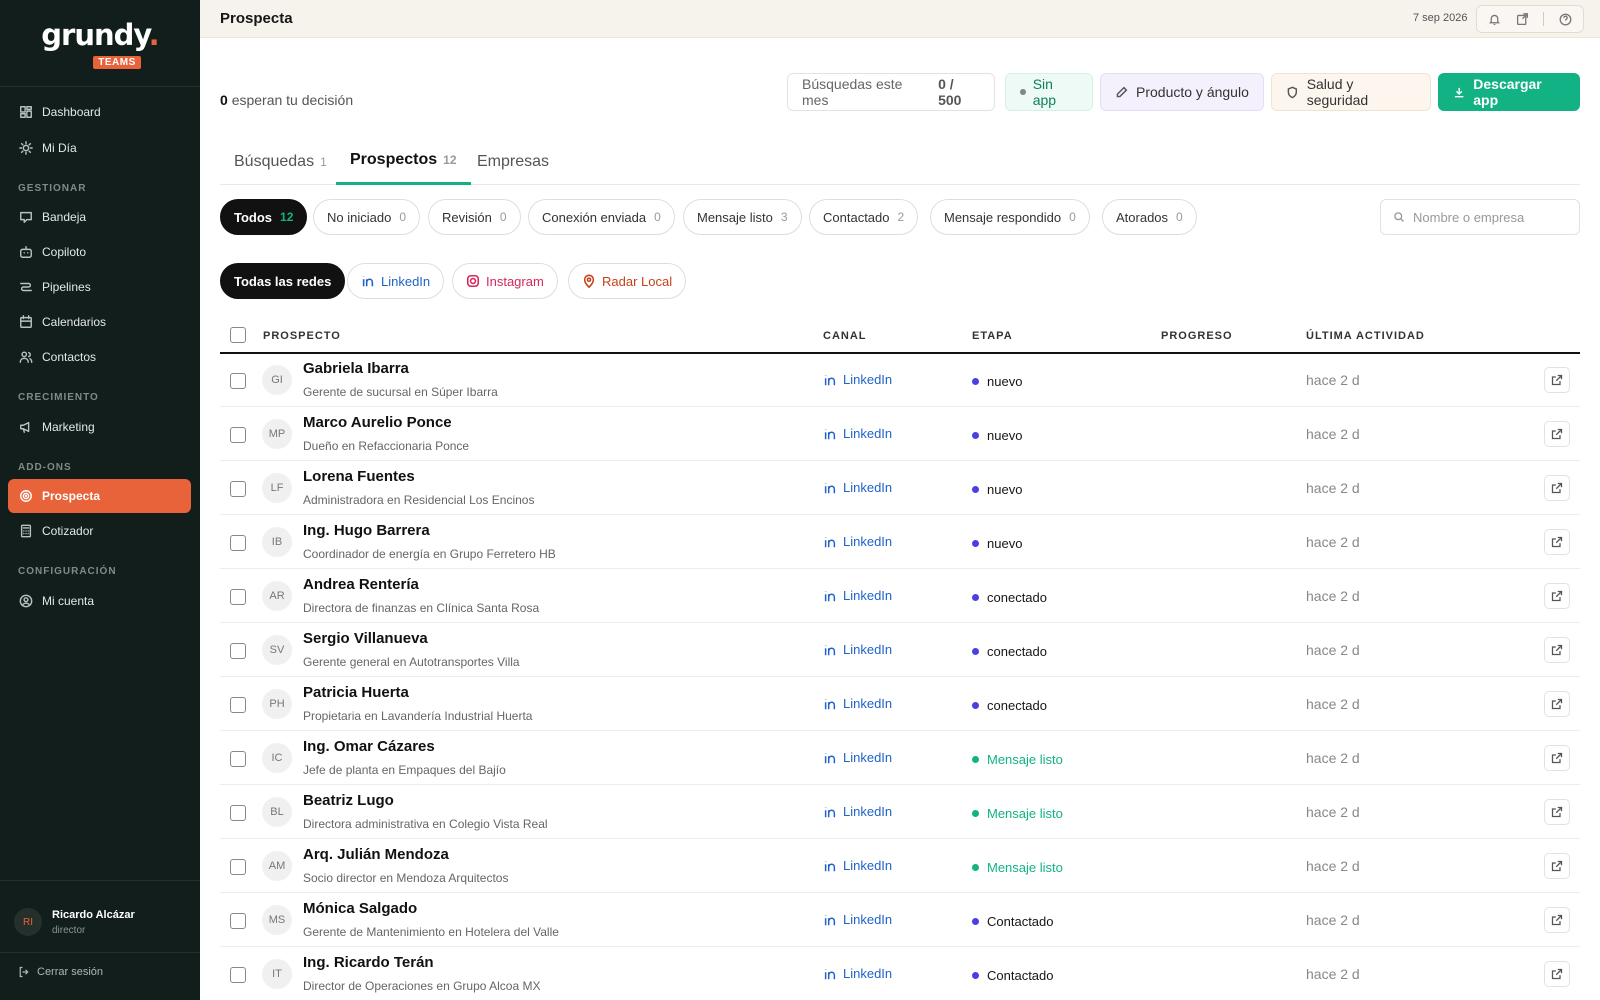  I want to click on sidebar-item-mi-cuenta: Mi cuenta, so click(99, 601).